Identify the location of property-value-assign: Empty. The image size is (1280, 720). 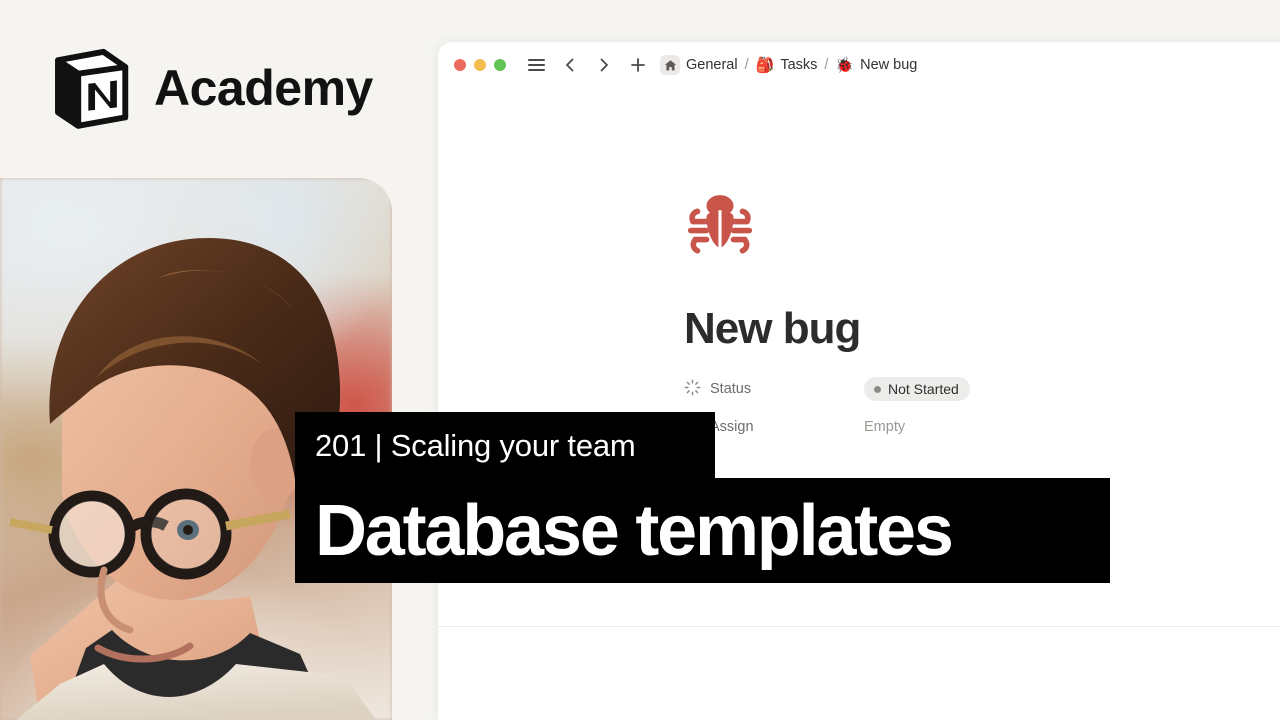
(884, 427).